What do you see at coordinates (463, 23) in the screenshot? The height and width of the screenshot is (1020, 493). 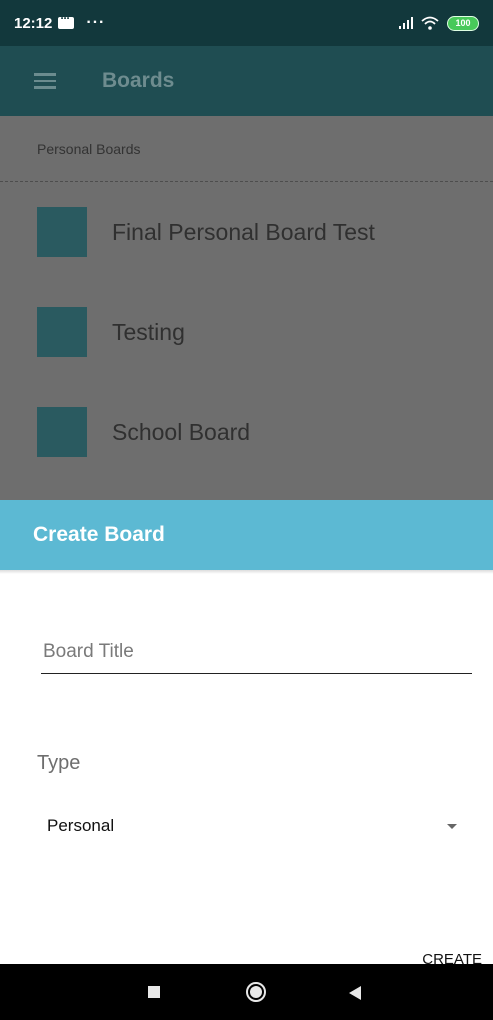 I see `battery-icon: 100` at bounding box center [463, 23].